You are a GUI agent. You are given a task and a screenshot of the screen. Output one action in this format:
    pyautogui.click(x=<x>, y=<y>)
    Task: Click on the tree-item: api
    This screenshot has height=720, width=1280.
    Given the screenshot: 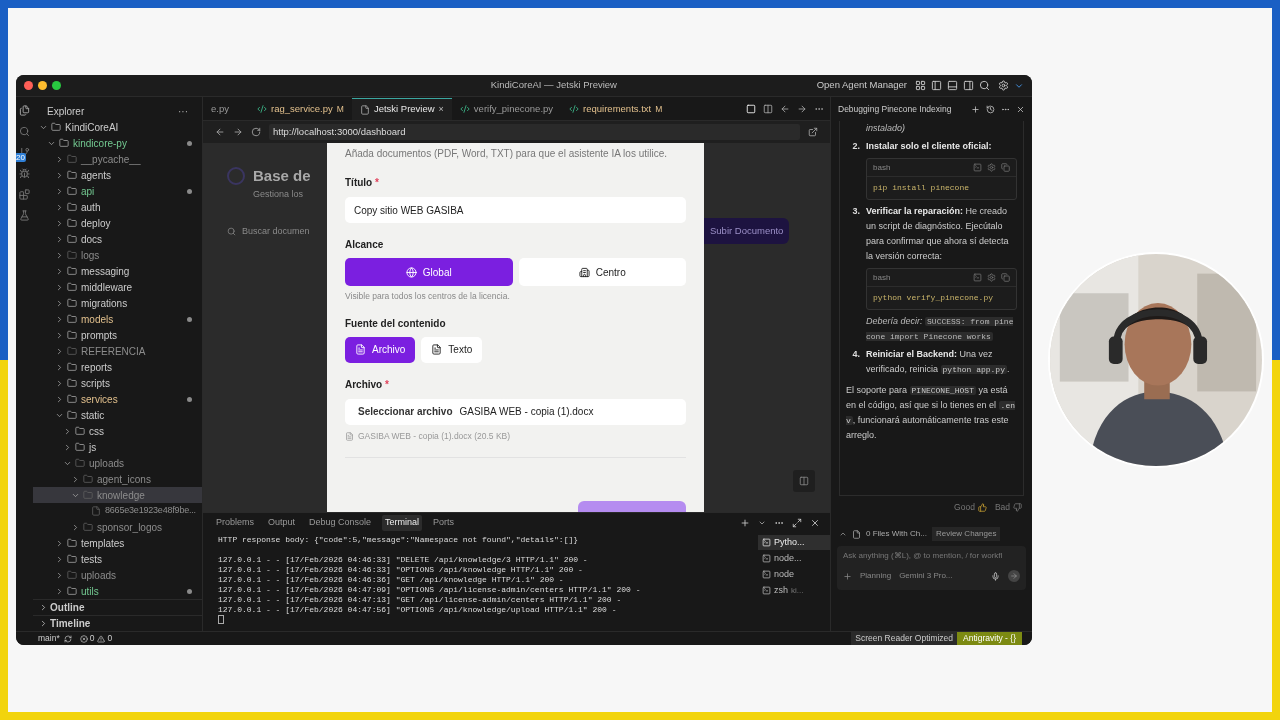 What is the action you would take?
    pyautogui.click(x=117, y=191)
    